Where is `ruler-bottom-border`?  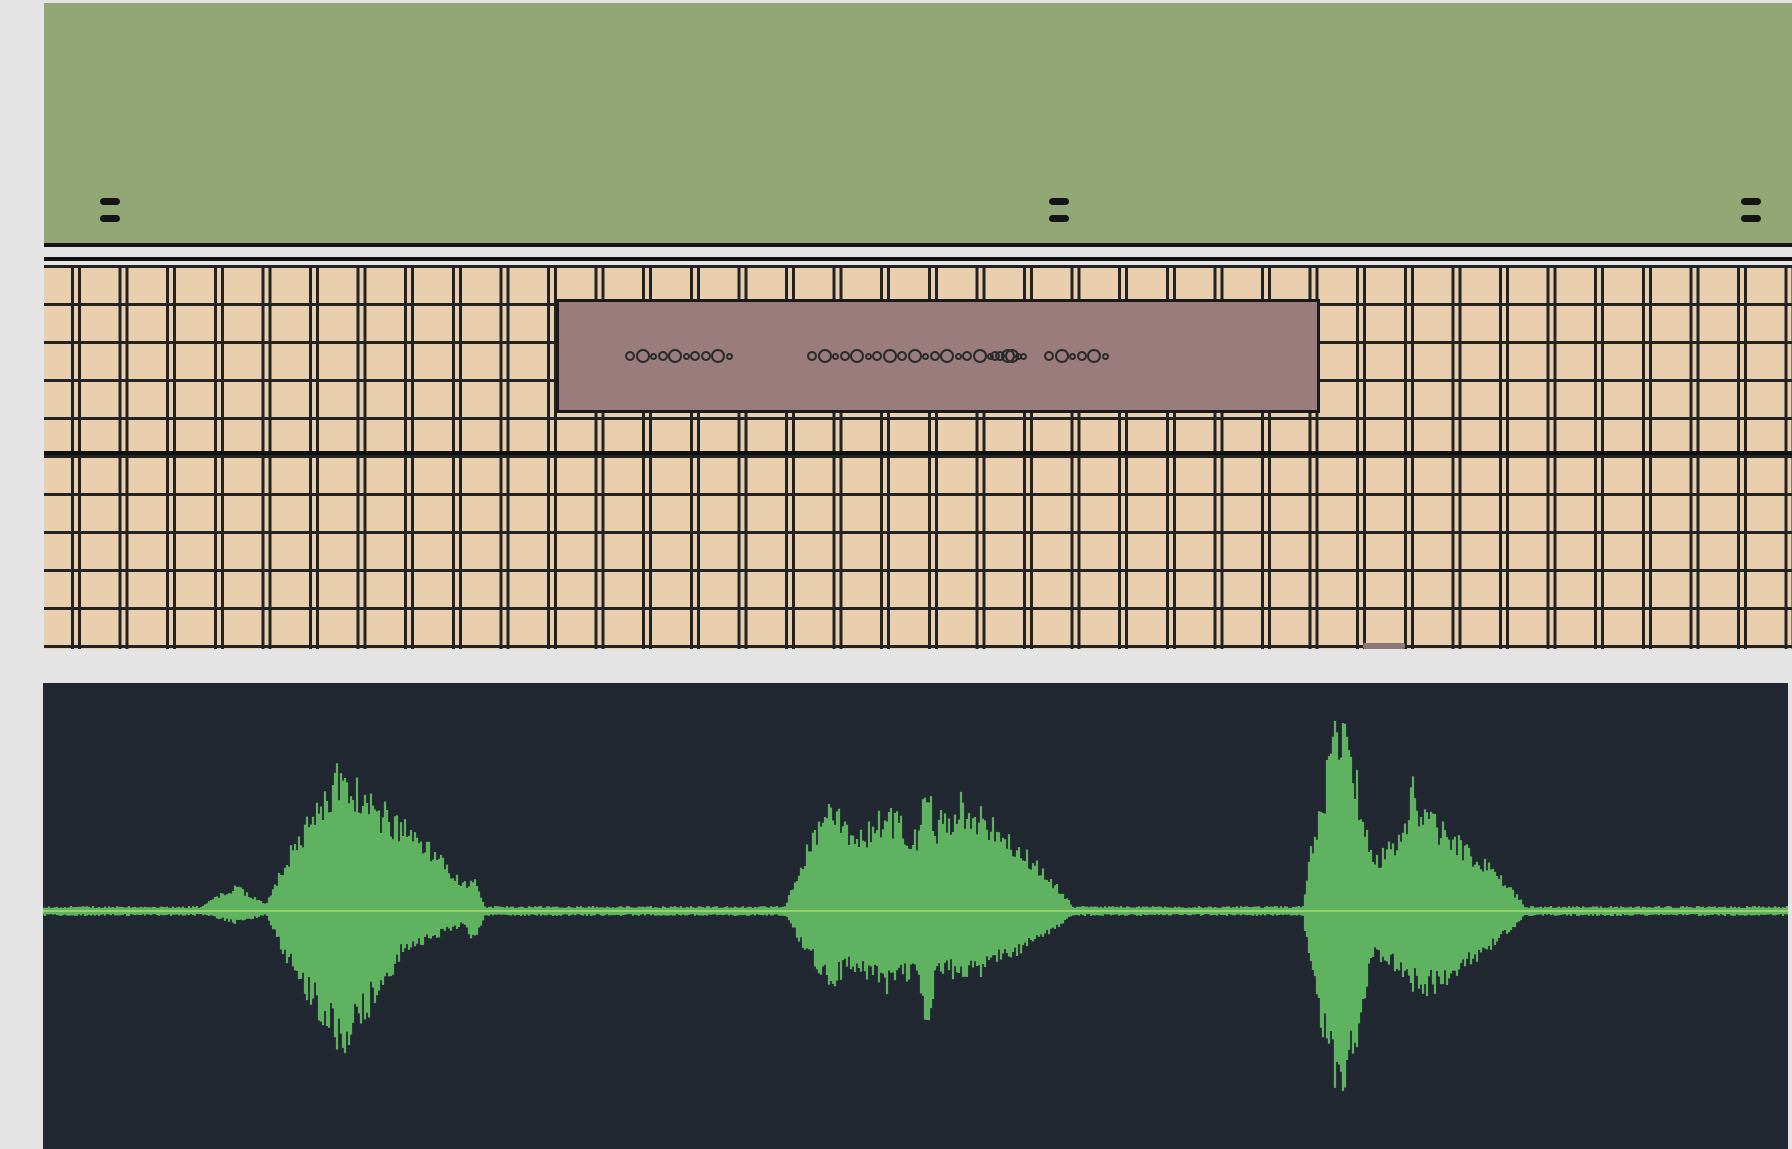
ruler-bottom-border is located at coordinates (918, 245).